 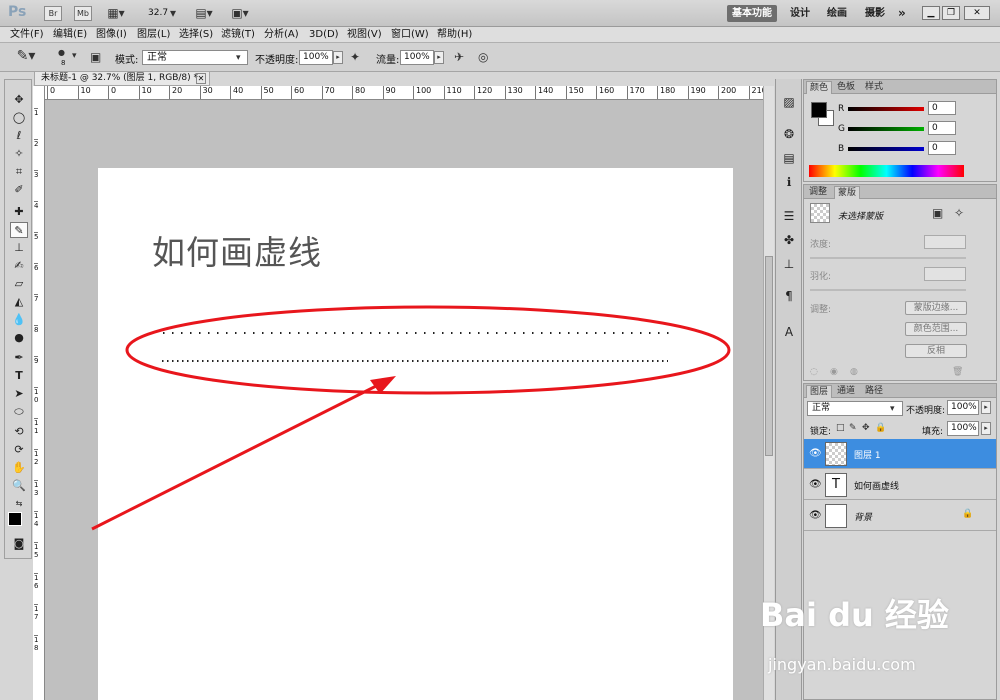 What do you see at coordinates (986, 428) in the screenshot?
I see `fill-slider-icon: ▸` at bounding box center [986, 428].